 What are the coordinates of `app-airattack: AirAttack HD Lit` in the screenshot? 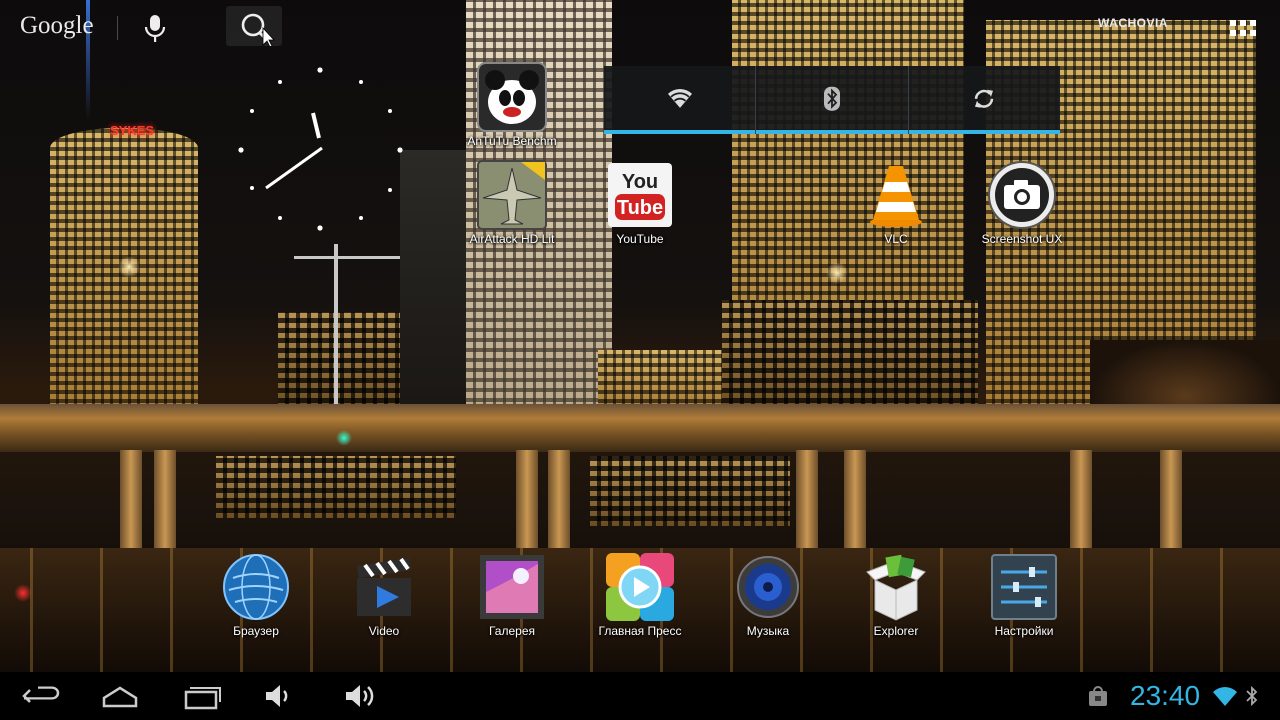 It's located at (512, 205).